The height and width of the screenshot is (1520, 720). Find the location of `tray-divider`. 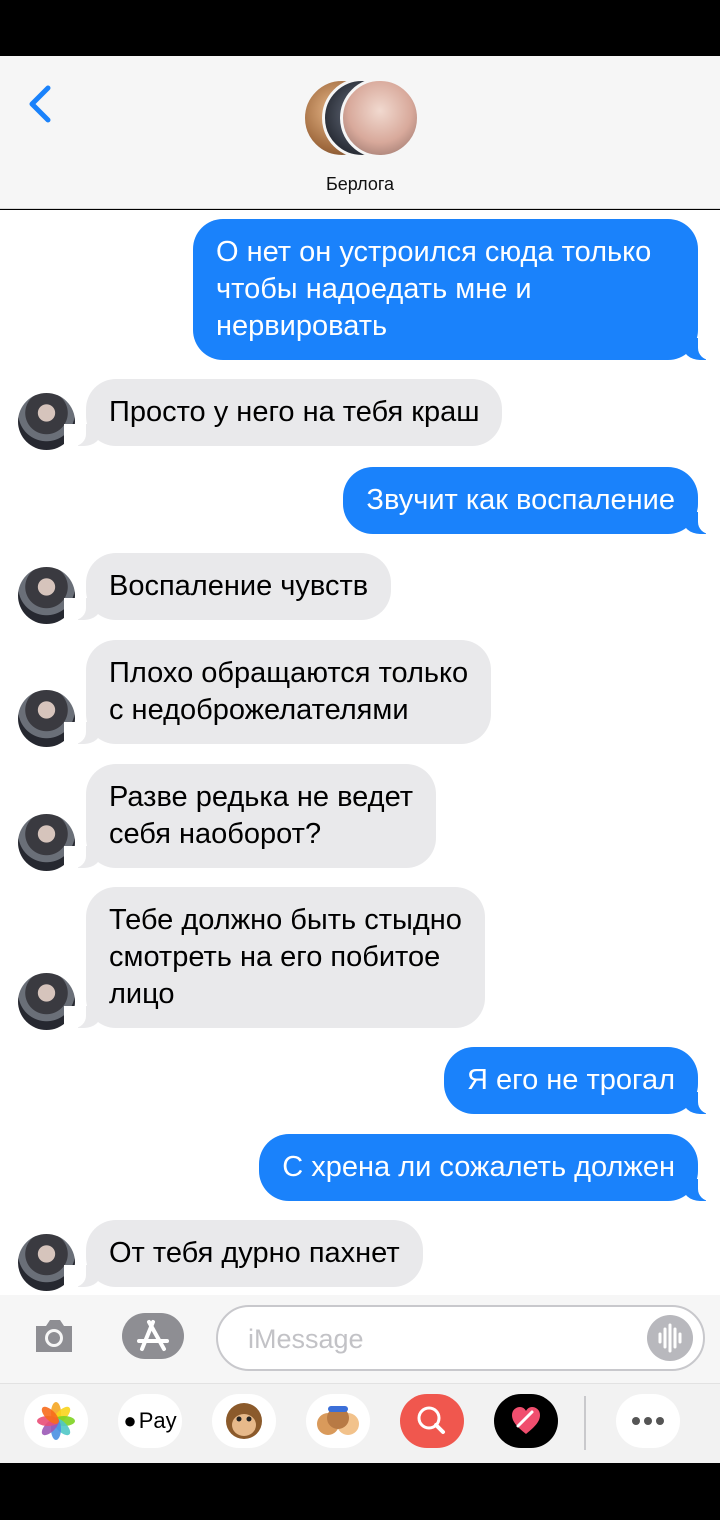

tray-divider is located at coordinates (585, 1423).